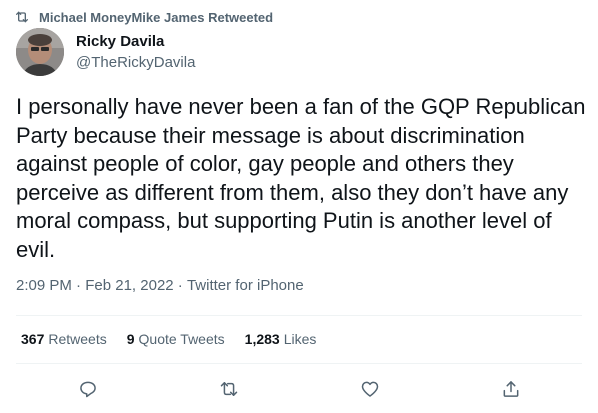  I want to click on retweet-indicator: Michael MoneyMike James Retweeted, so click(143, 17).